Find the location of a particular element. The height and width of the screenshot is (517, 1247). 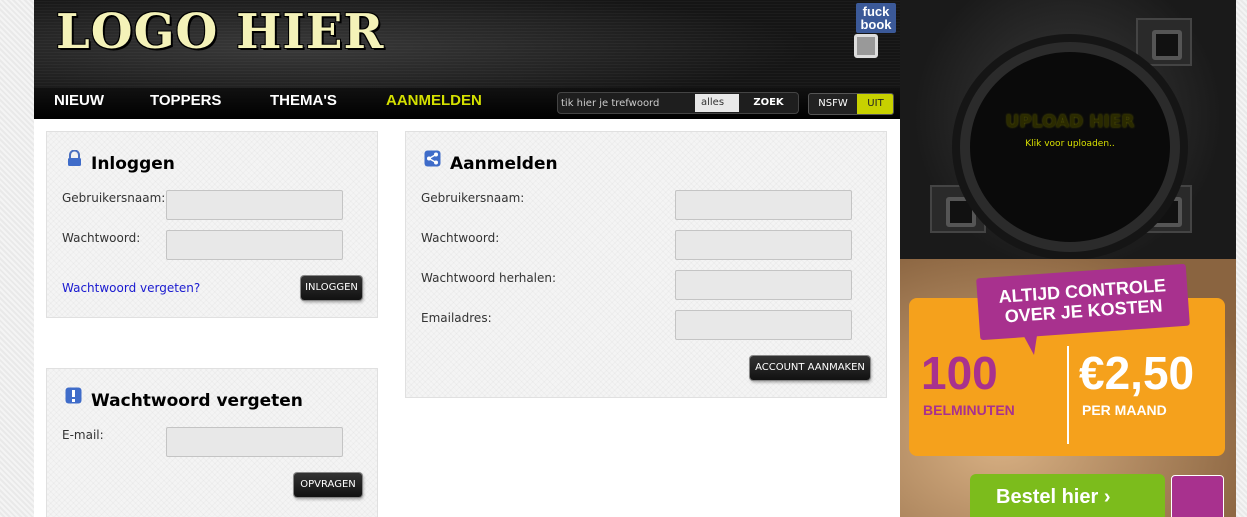

request-password-button: OPVRAGEN is located at coordinates (328, 485).